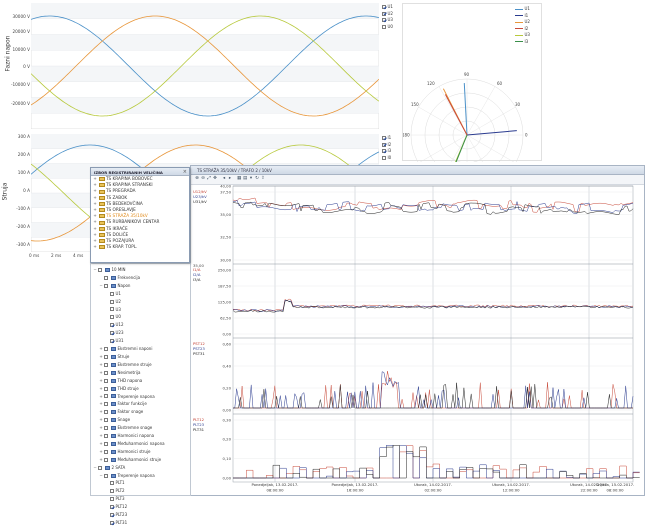 This screenshot has width=650, height=527. Describe the element at coordinates (209, 178) in the screenshot. I see `zoom-fit-icon: ⤢` at that location.